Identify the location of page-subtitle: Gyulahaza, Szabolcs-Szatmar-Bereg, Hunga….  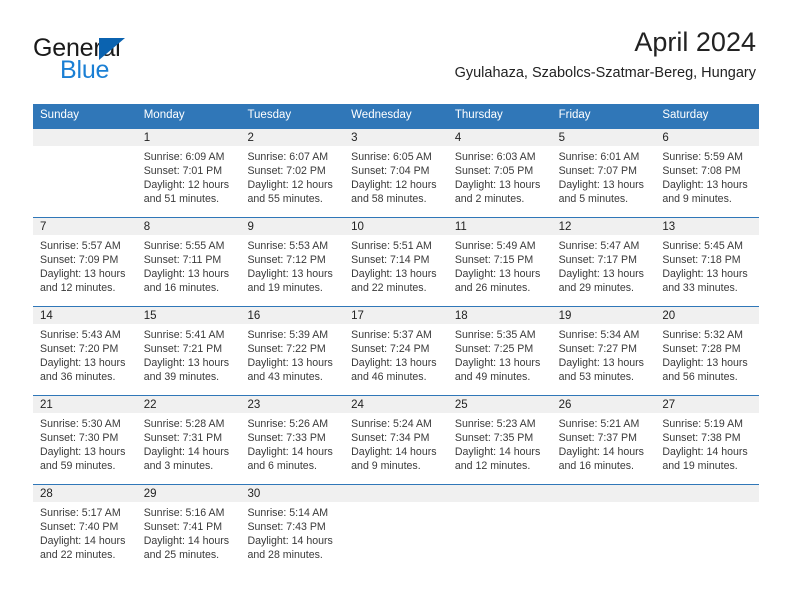
(605, 73).